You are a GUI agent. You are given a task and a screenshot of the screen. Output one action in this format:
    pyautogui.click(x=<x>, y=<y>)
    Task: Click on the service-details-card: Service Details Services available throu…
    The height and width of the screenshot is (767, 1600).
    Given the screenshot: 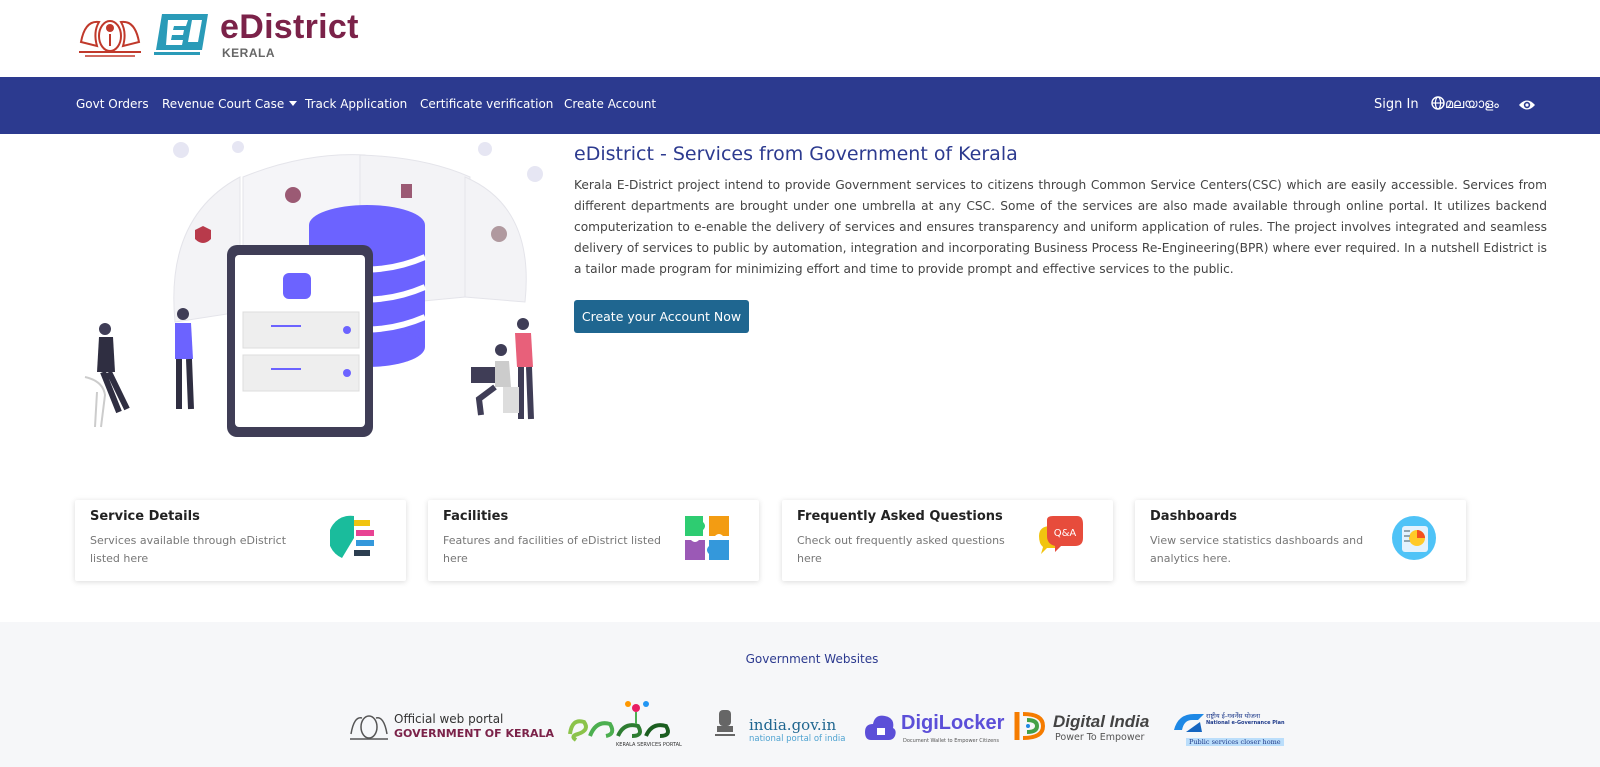 What is the action you would take?
    pyautogui.click(x=240, y=540)
    